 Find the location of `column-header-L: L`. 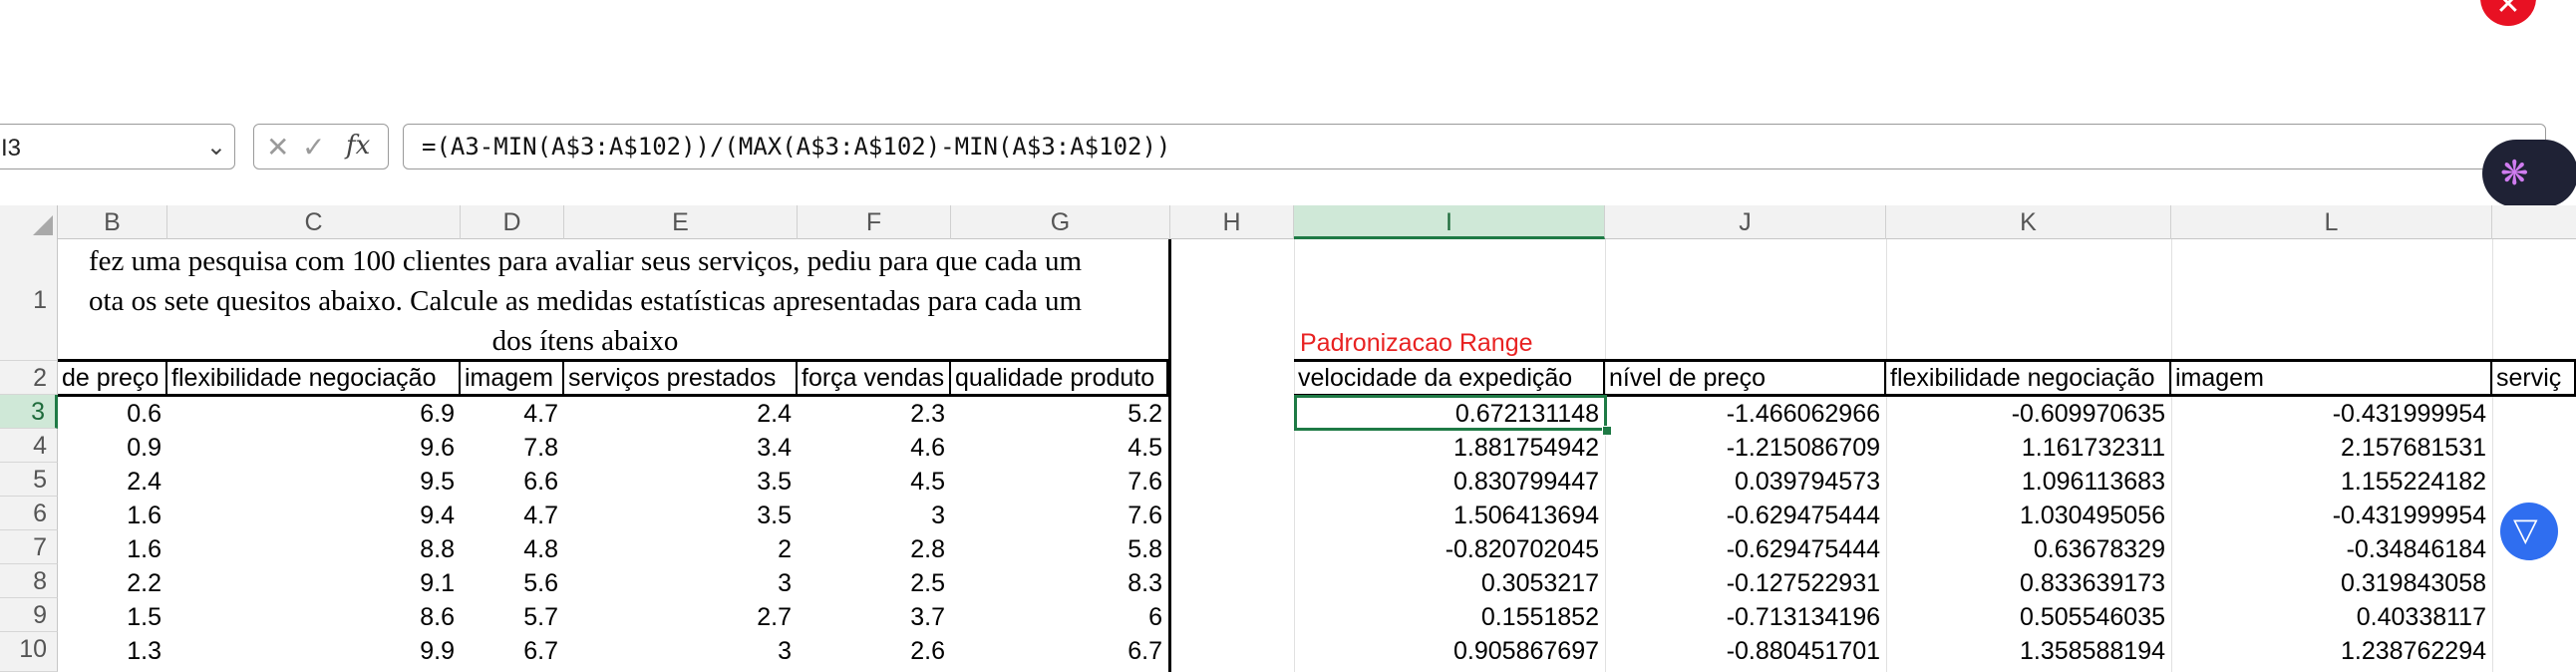

column-header-L: L is located at coordinates (2331, 222).